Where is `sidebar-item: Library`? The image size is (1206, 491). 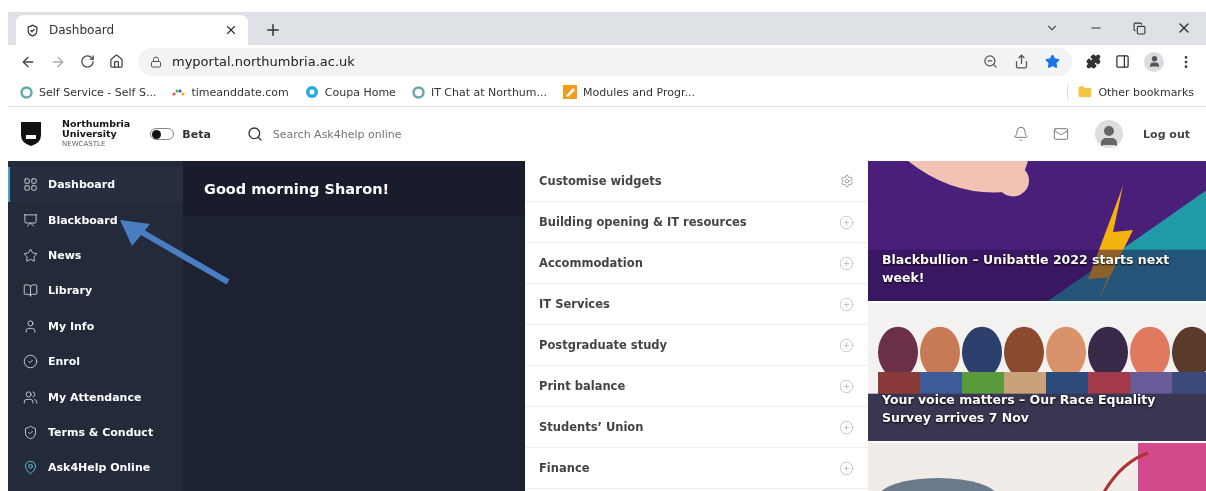 sidebar-item: Library is located at coordinates (95, 291).